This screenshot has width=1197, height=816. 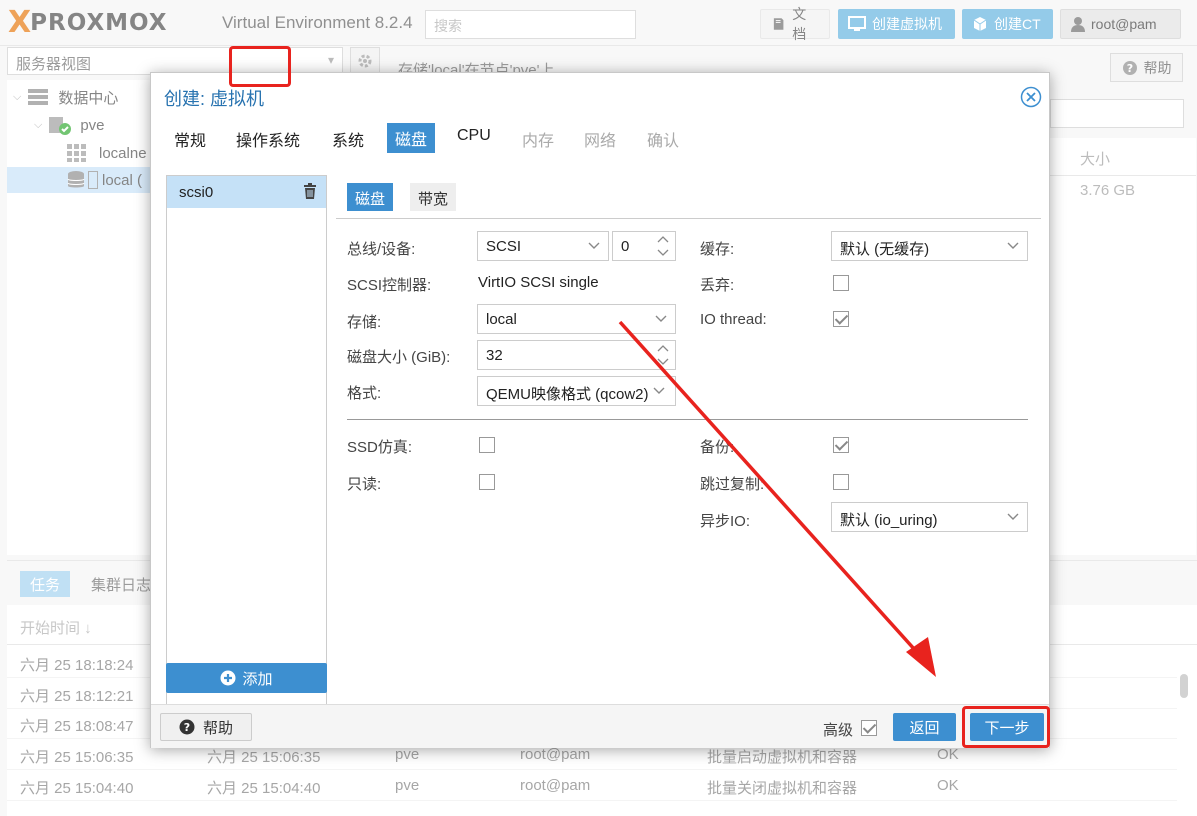 What do you see at coordinates (717, 249) in the screenshot?
I see `cache-label: 缓存:` at bounding box center [717, 249].